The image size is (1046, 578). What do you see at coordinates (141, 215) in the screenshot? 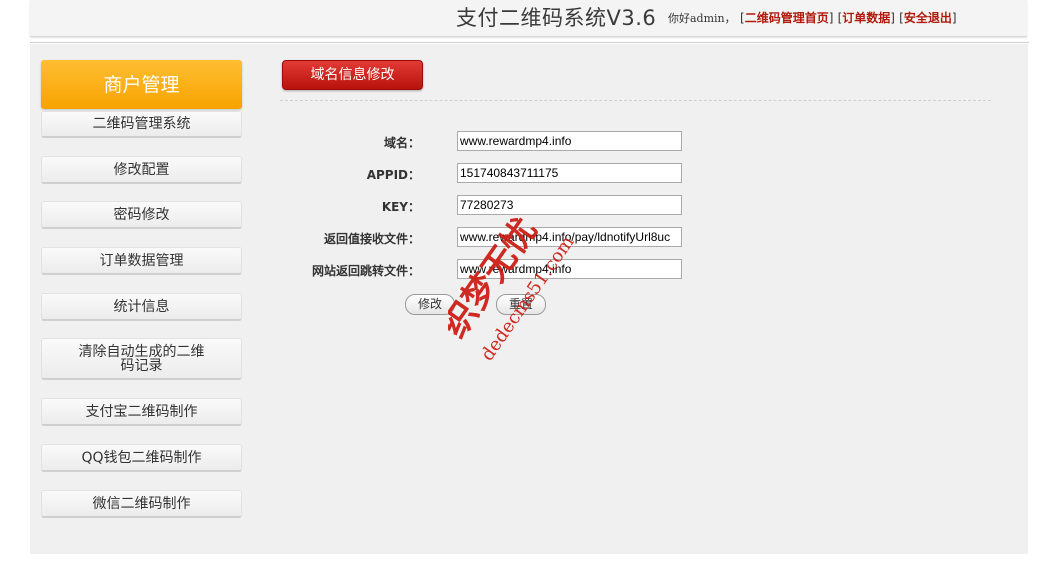
I see `sidebar-item-password: 密码修改` at bounding box center [141, 215].